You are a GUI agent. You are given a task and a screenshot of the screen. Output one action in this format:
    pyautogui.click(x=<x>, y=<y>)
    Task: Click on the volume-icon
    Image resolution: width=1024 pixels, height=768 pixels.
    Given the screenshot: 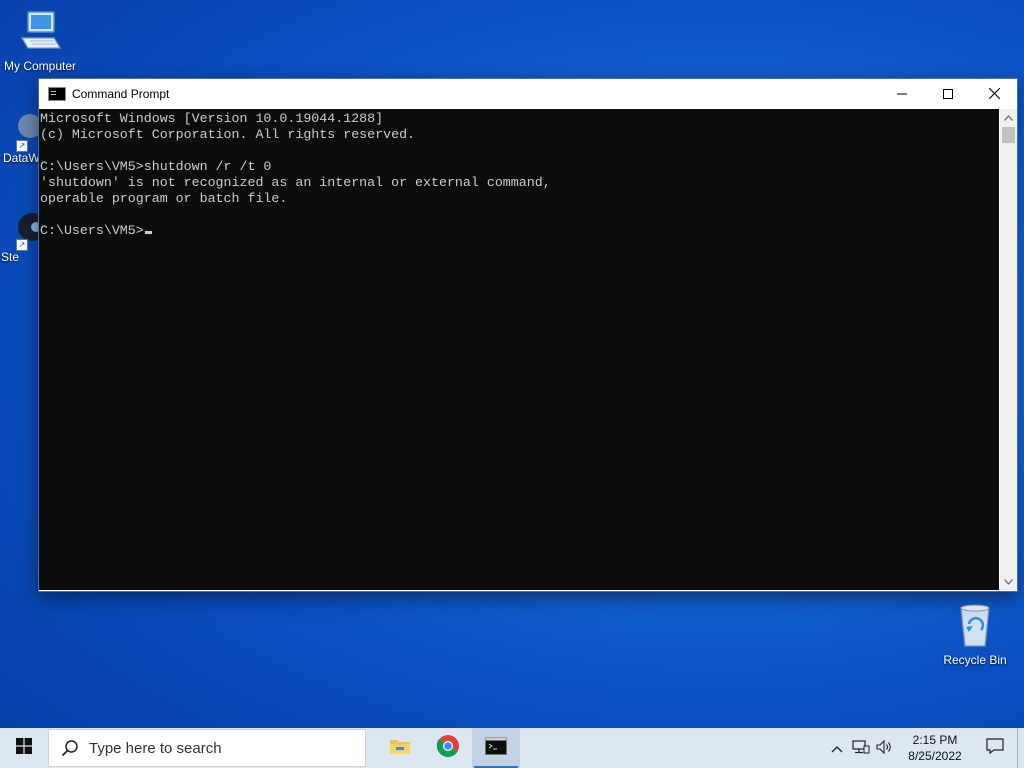 What is the action you would take?
    pyautogui.click(x=885, y=748)
    